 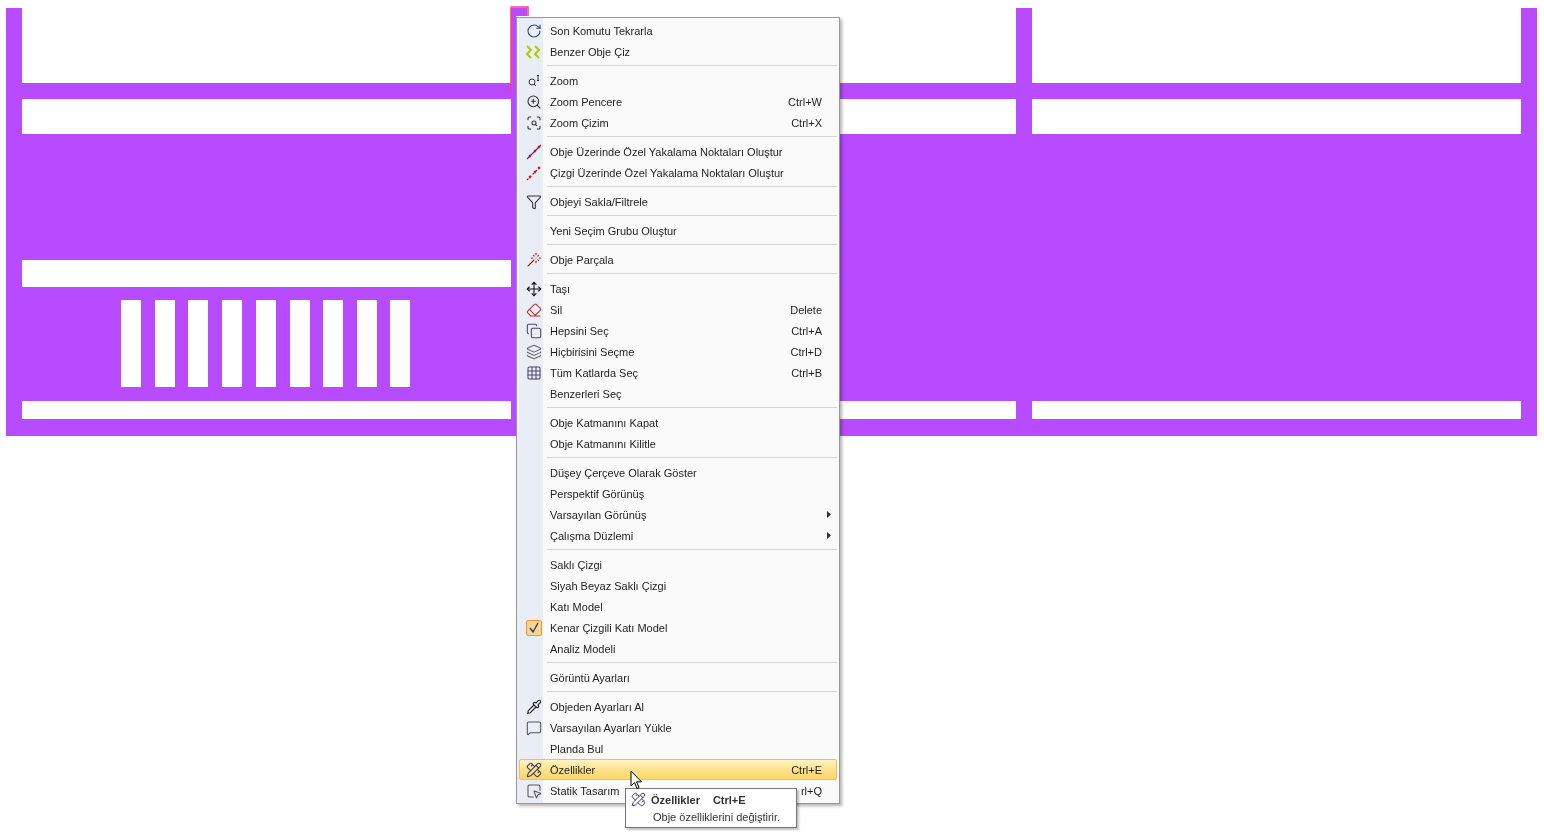 I want to click on tooltip-shortcut: Ctrl+E, so click(x=729, y=799).